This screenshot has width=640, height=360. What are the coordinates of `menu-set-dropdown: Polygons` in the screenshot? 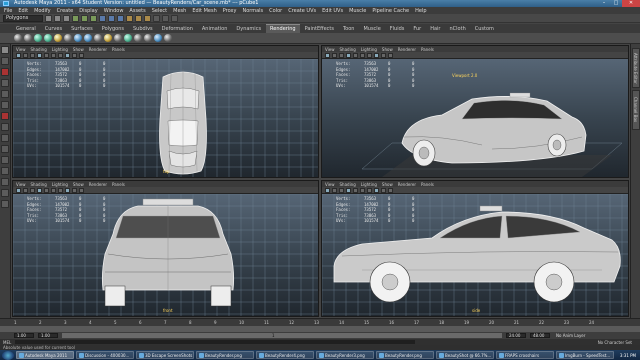 It's located at (23, 18).